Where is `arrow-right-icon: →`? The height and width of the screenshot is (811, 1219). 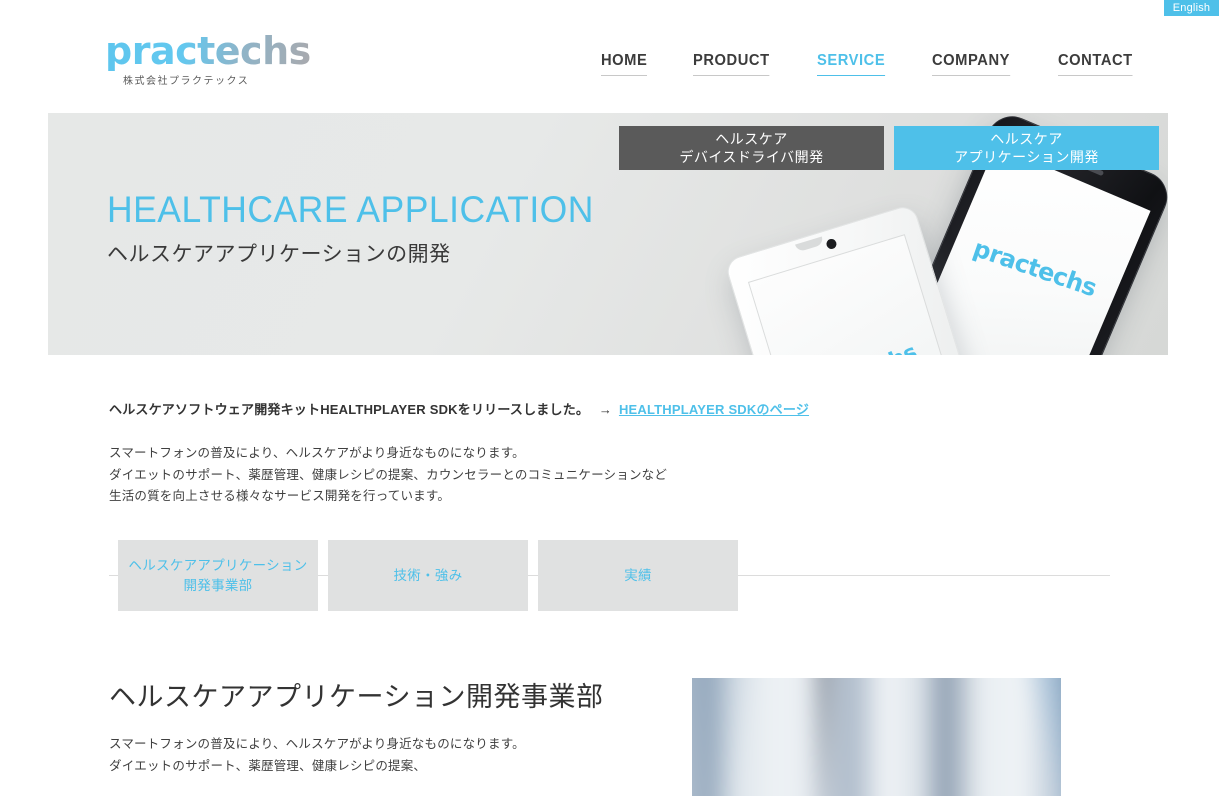 arrow-right-icon: → is located at coordinates (605, 409).